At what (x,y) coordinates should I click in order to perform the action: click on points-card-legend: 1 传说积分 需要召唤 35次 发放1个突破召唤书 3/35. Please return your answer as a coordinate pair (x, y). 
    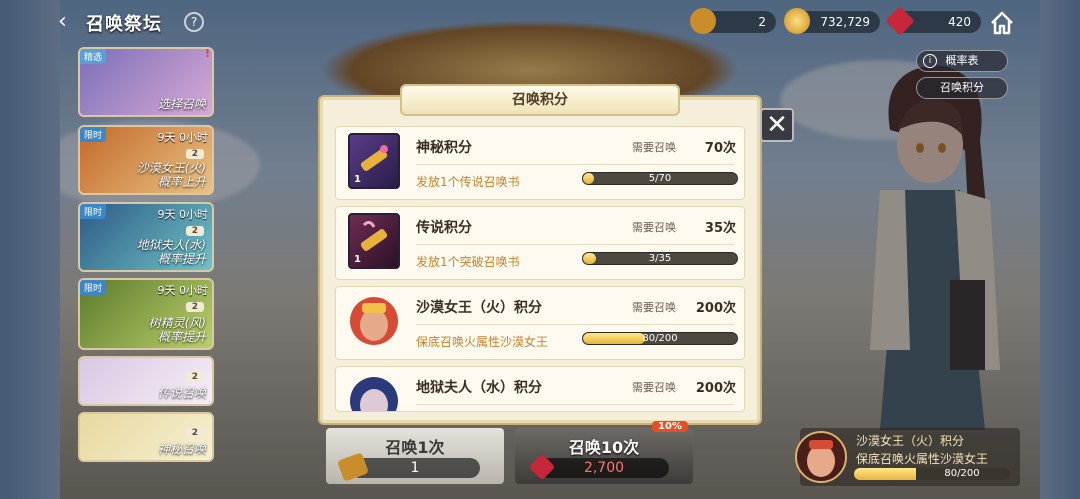
    Looking at the image, I should click on (540, 243).